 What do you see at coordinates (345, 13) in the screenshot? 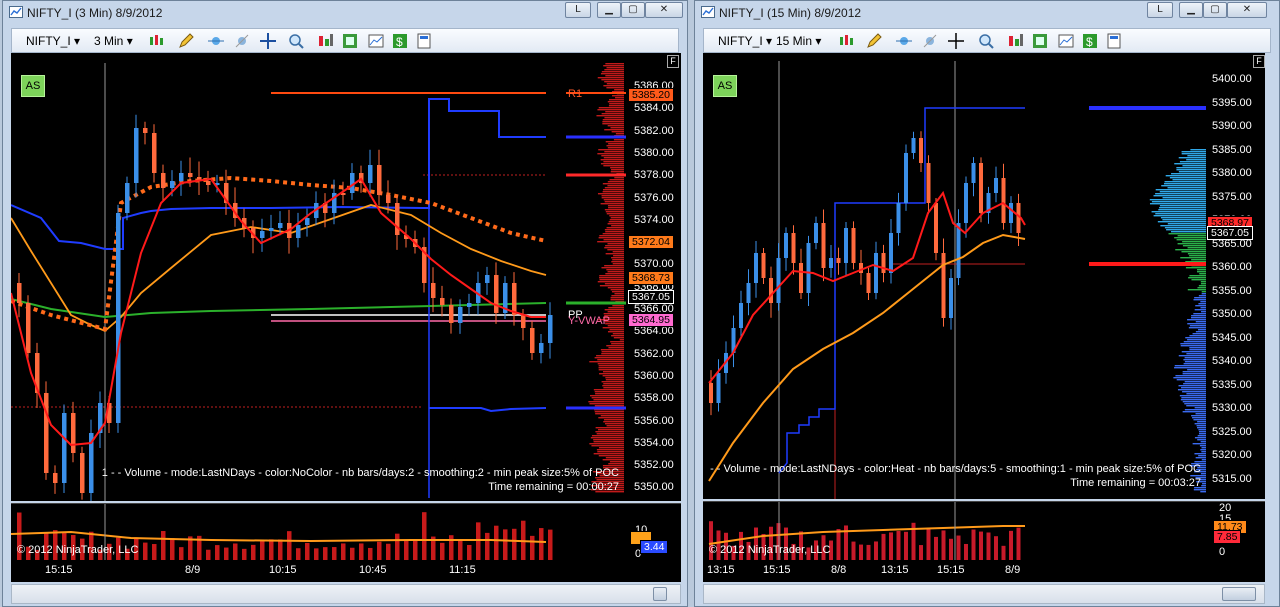
I see `title-bar: NIFTY_I (3 Min) 8/9/2012 L ▁ ▢ ✕` at bounding box center [345, 13].